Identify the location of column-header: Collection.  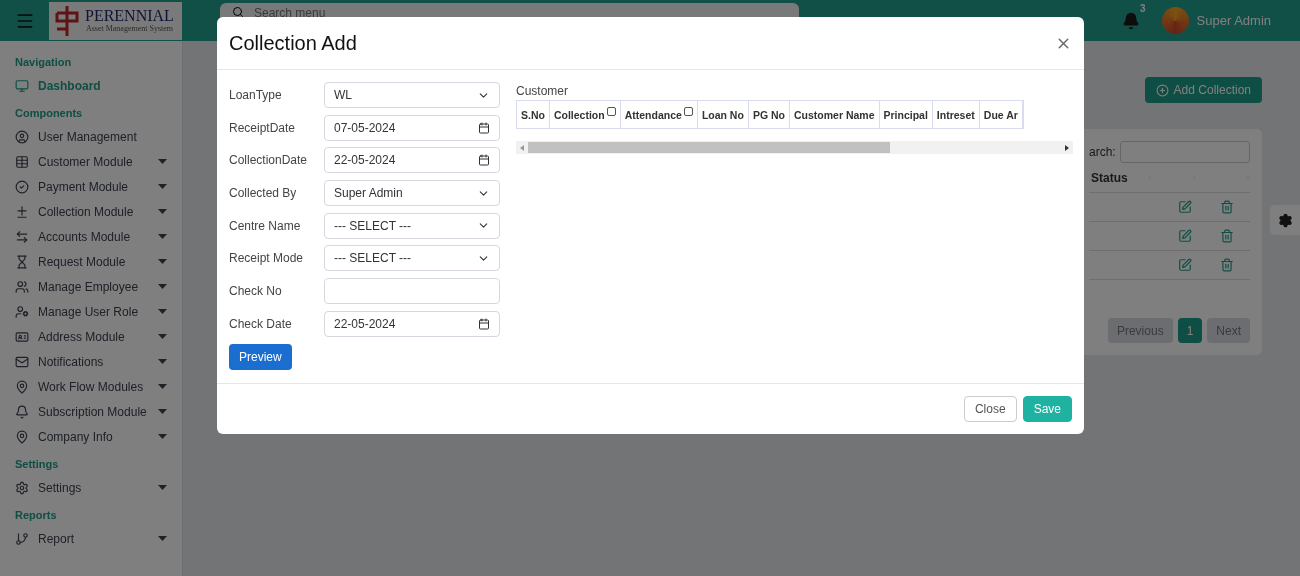
(585, 114).